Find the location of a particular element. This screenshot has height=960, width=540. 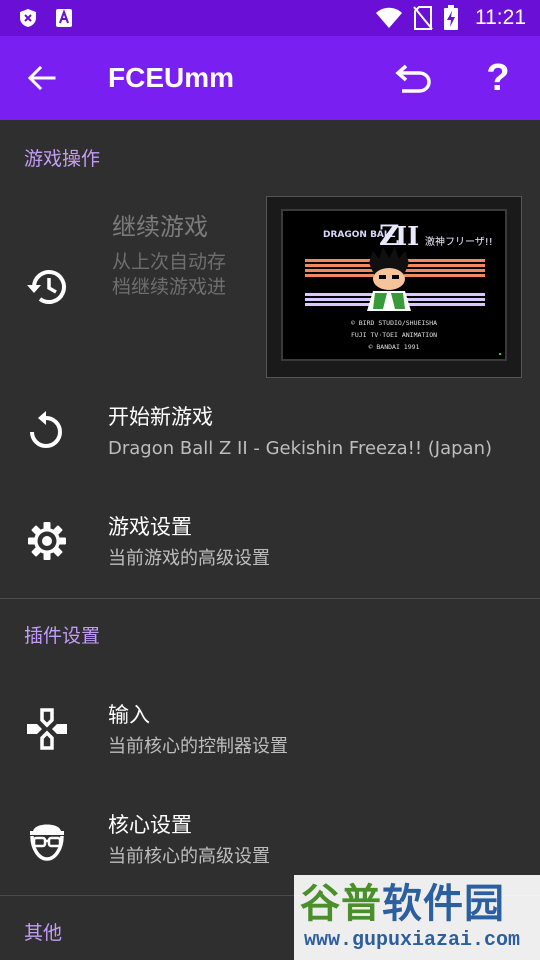

face-glasses-icon is located at coordinates (47, 842).